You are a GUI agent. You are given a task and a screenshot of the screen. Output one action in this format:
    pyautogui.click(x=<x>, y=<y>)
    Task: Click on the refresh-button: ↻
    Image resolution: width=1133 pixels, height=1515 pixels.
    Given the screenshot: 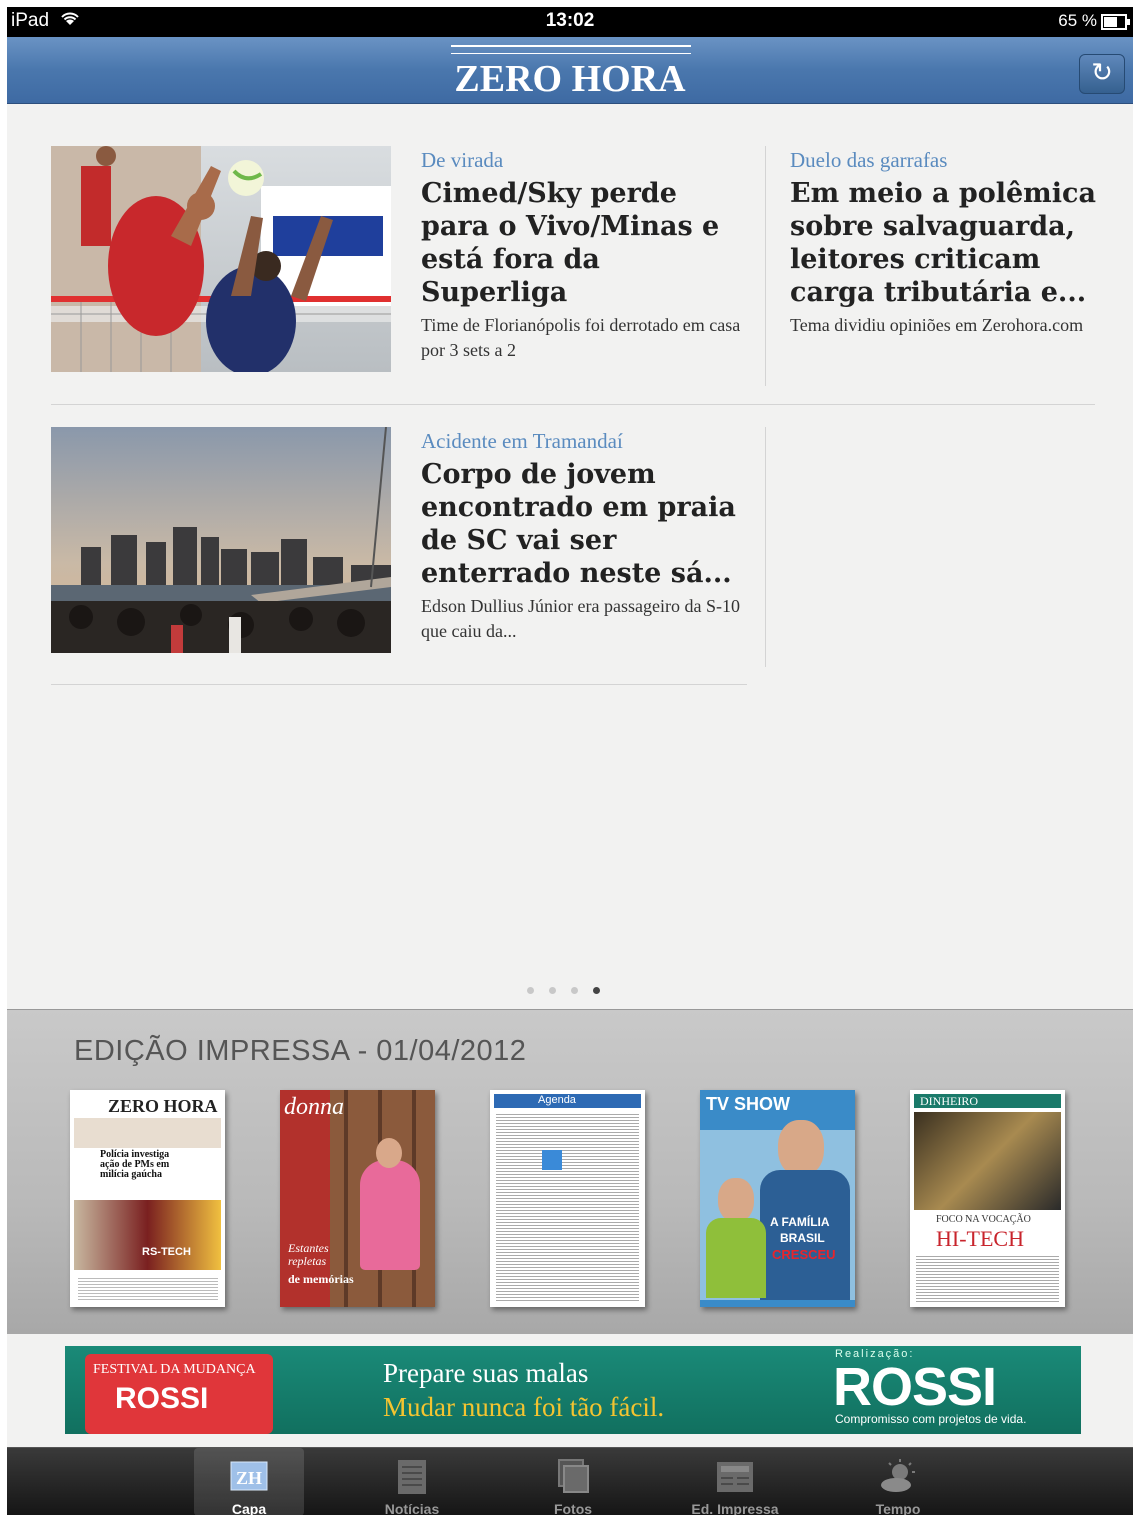 What is the action you would take?
    pyautogui.click(x=1102, y=74)
    